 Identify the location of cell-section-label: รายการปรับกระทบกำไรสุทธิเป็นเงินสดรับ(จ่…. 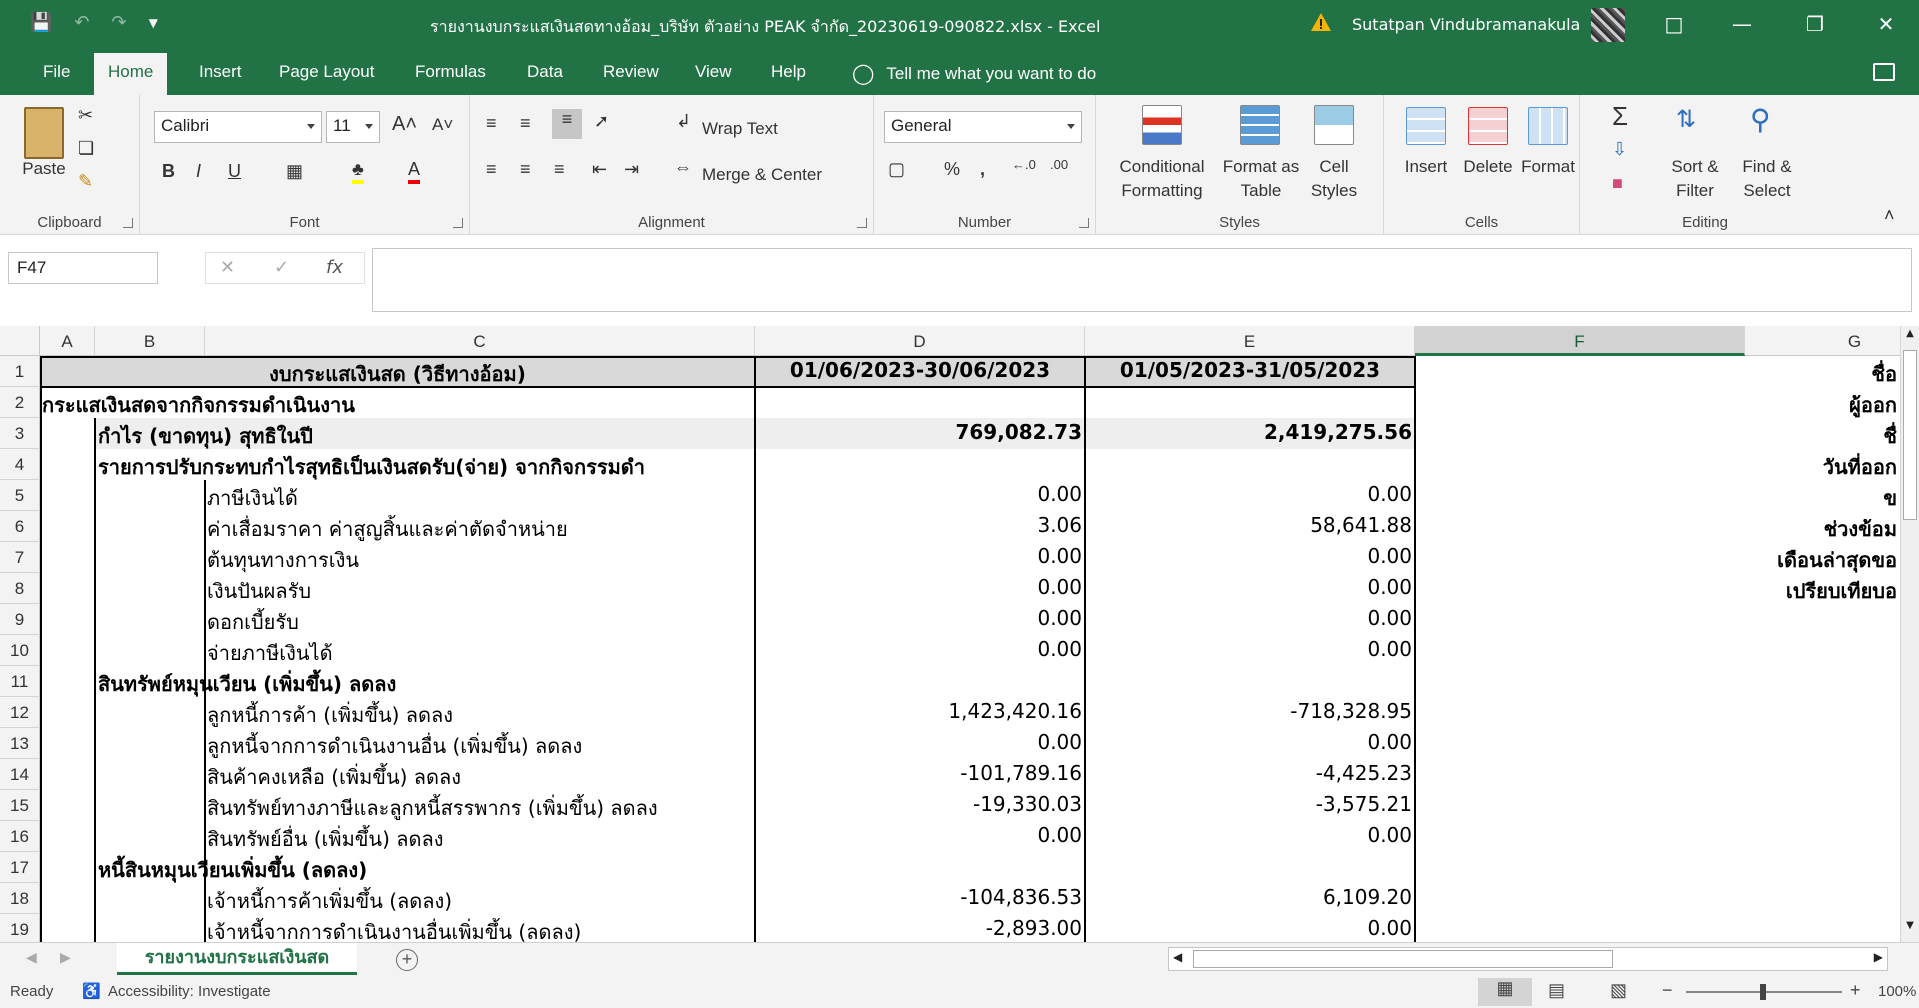
(426, 466).